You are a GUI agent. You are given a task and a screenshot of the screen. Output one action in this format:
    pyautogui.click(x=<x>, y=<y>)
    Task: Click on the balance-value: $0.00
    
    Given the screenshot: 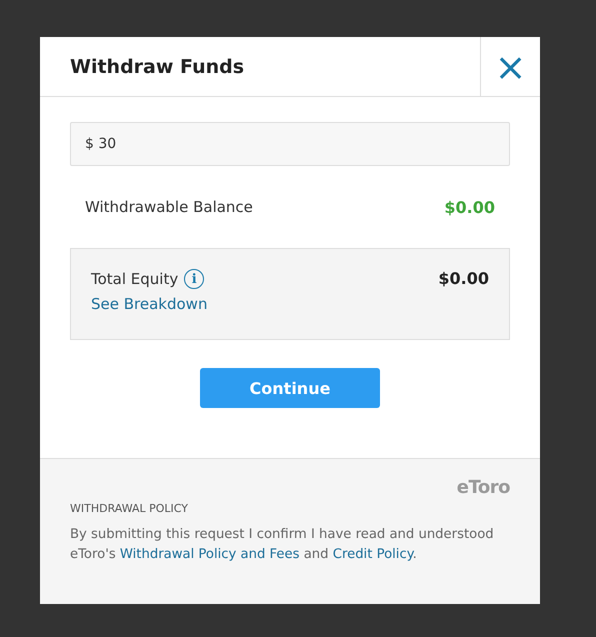 What is the action you would take?
    pyautogui.click(x=469, y=207)
    